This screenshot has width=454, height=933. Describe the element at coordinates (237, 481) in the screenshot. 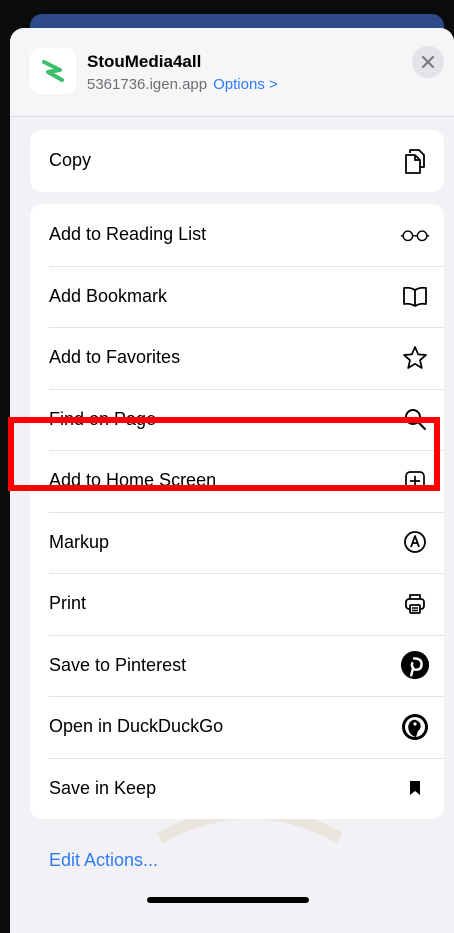

I see `action-add-to-home-screen: Add to Home Screen` at that location.